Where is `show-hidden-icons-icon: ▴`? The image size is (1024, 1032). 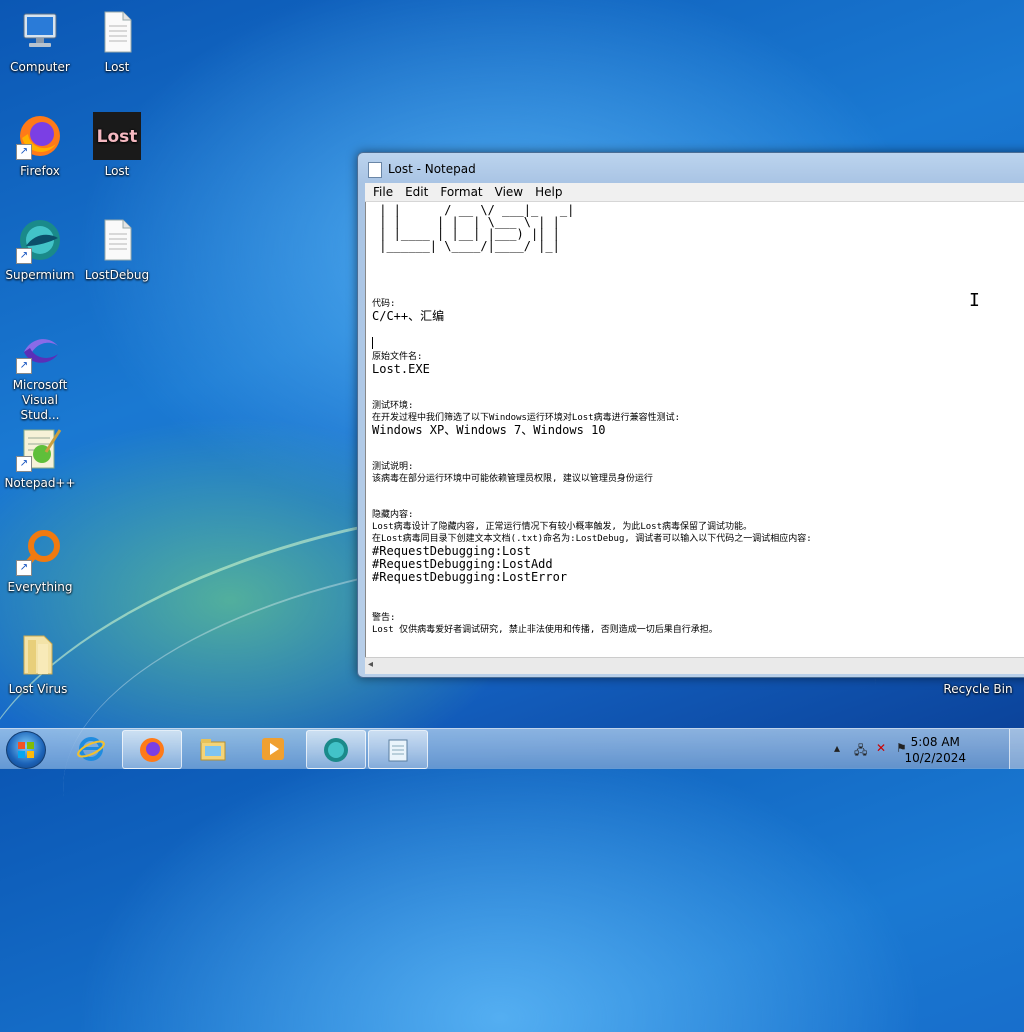
show-hidden-icons-icon: ▴ is located at coordinates (837, 748).